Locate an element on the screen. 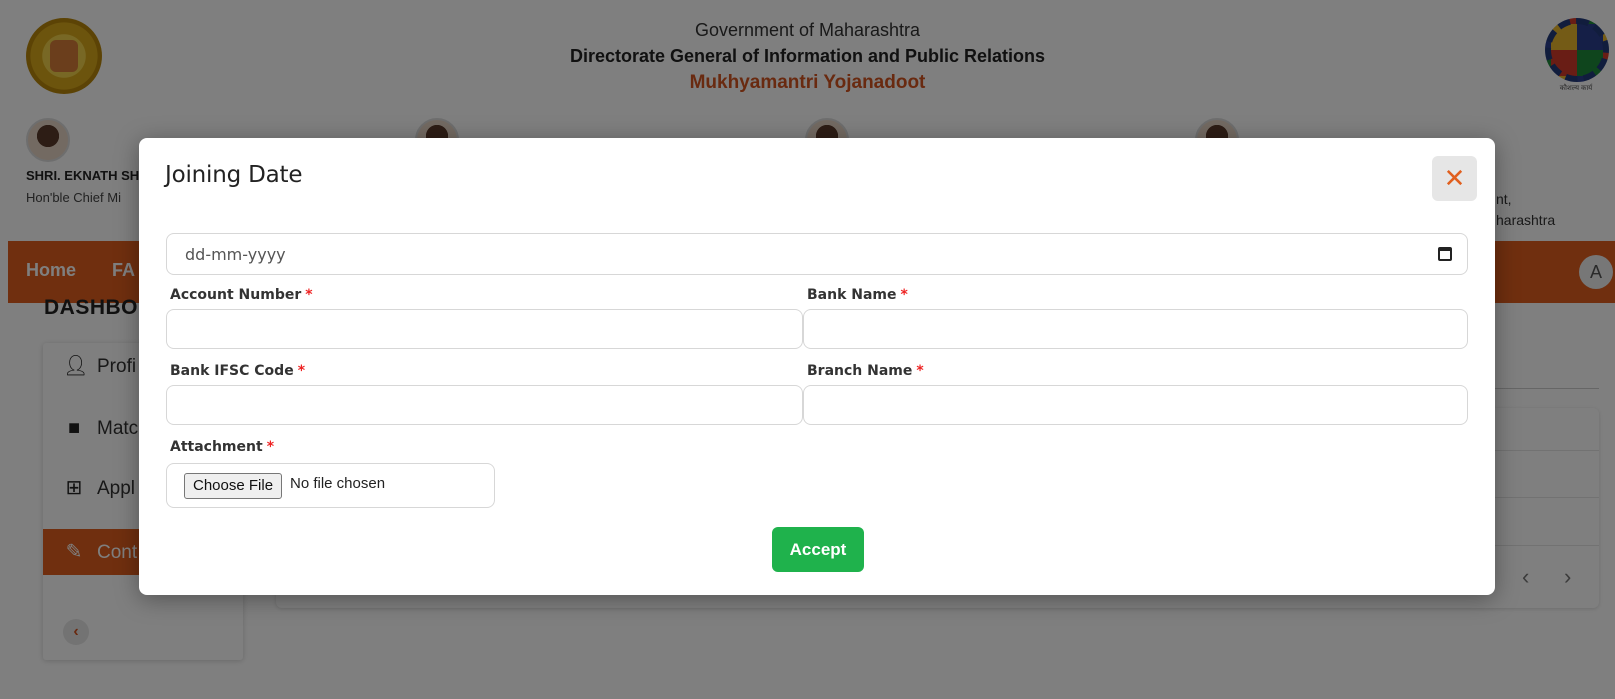  file-status-text: No file chosen is located at coordinates (338, 483).